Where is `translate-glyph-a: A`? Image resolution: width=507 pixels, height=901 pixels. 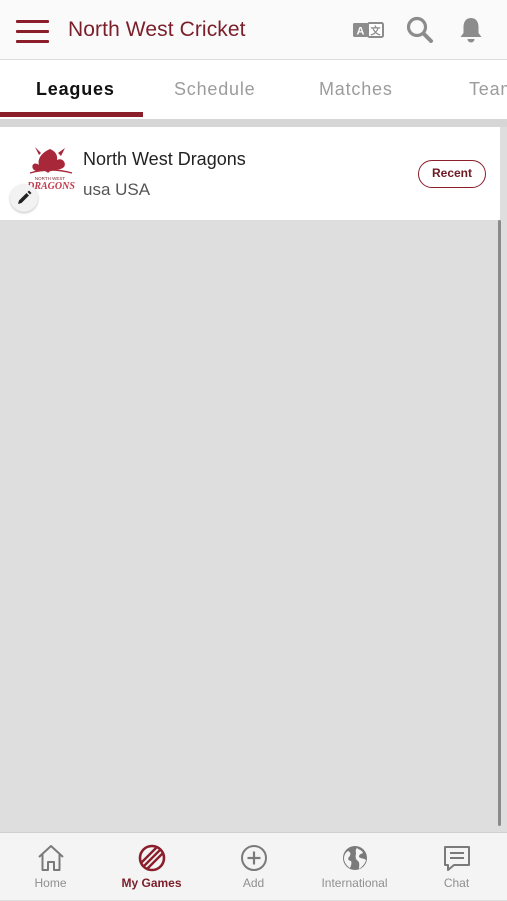
translate-glyph-a: A is located at coordinates (361, 32).